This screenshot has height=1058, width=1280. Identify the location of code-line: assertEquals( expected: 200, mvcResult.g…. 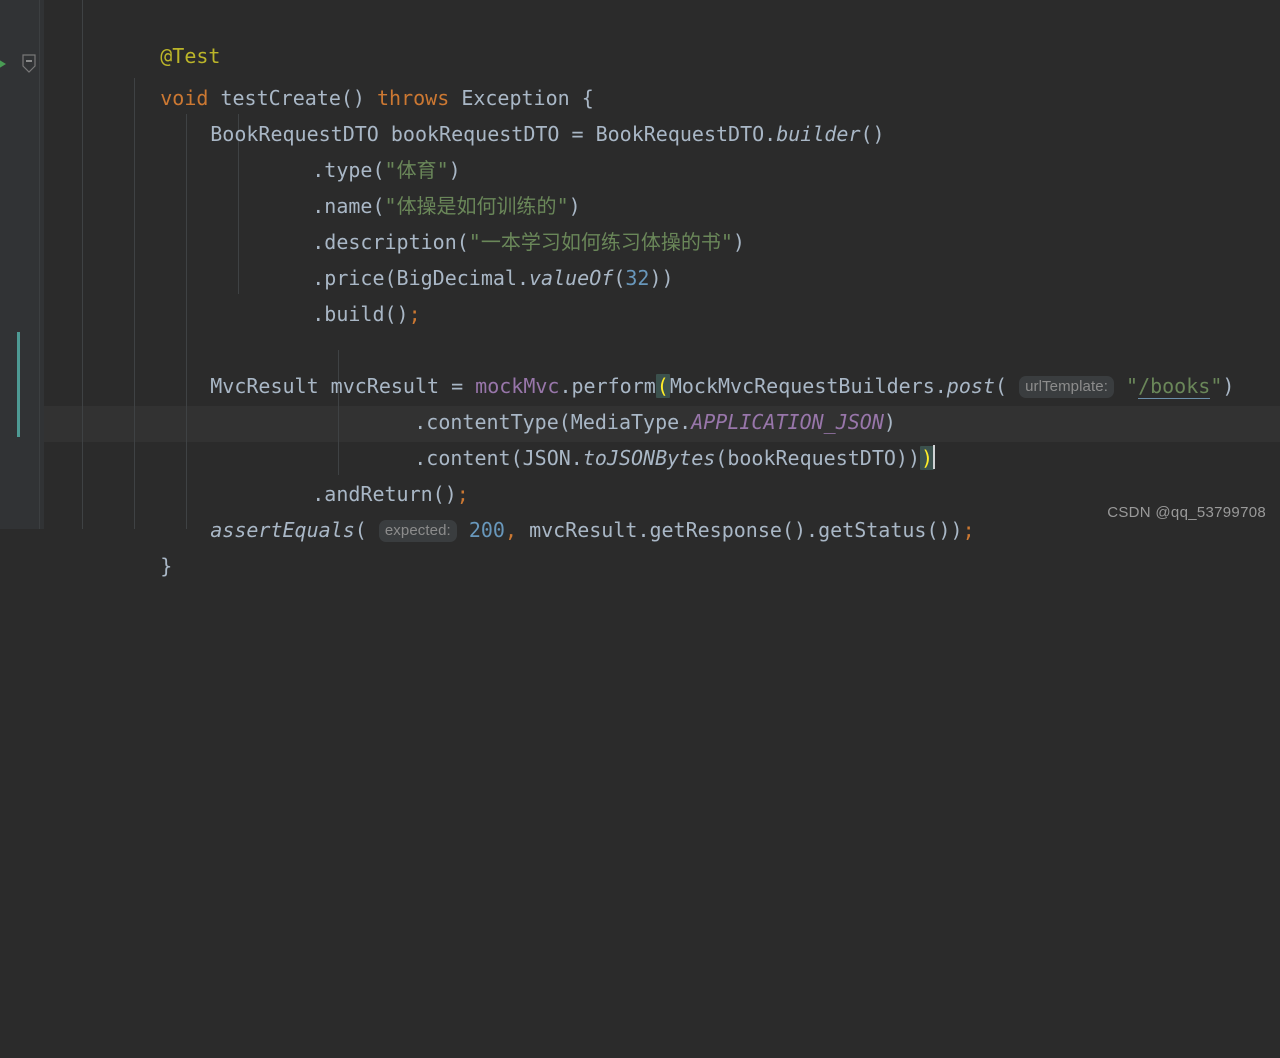
(556, 509).